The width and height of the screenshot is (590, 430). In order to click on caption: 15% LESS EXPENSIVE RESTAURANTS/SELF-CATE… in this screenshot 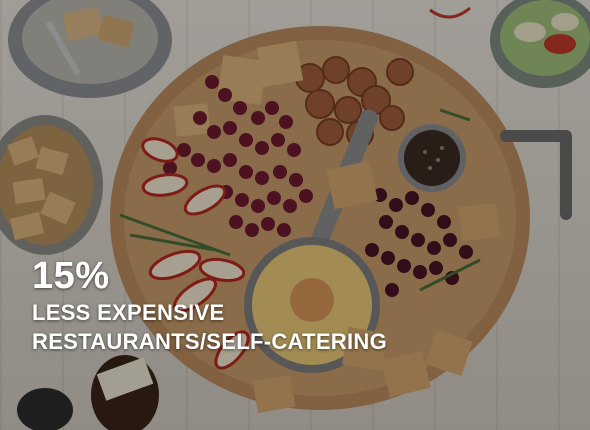, I will do `click(209, 305)`.